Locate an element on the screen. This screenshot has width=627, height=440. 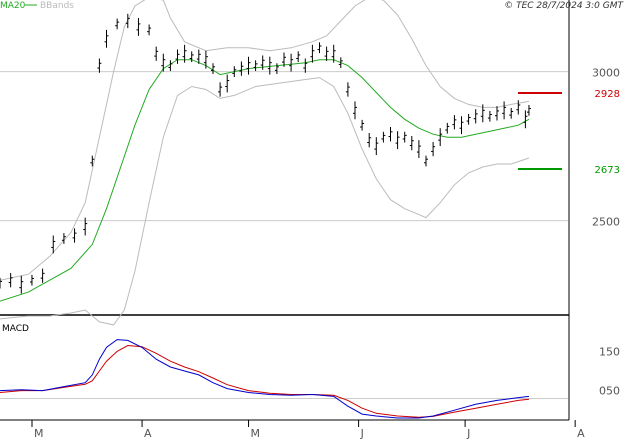
price-marker-label: 2928 is located at coordinates (607, 94).